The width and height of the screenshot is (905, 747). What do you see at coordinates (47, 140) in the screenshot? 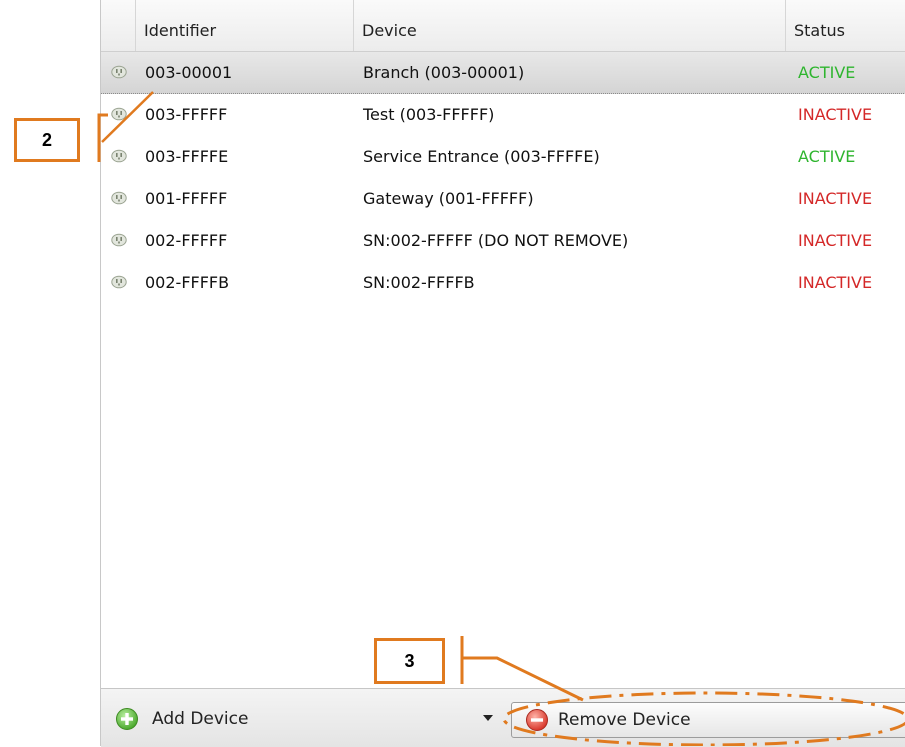
I see `callout-step-2: 2` at bounding box center [47, 140].